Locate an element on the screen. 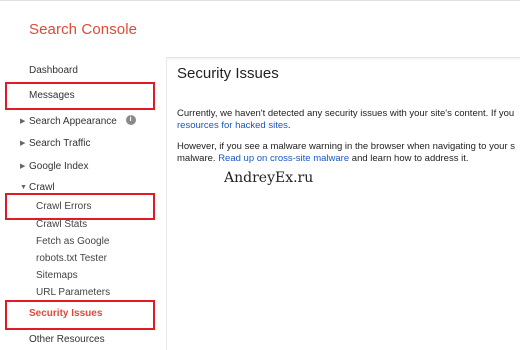 The height and width of the screenshot is (350, 520). sidebar-item-google-index: ▶ Google Index is located at coordinates (83, 167).